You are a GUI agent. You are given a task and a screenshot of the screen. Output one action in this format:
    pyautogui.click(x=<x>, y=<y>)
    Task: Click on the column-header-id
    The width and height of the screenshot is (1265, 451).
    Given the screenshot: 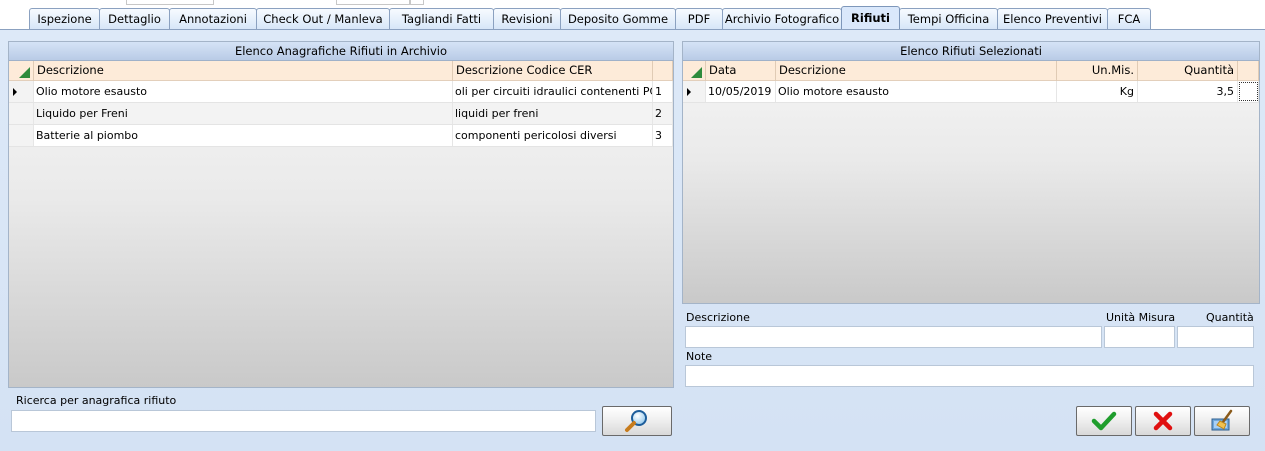 What is the action you would take?
    pyautogui.click(x=663, y=71)
    